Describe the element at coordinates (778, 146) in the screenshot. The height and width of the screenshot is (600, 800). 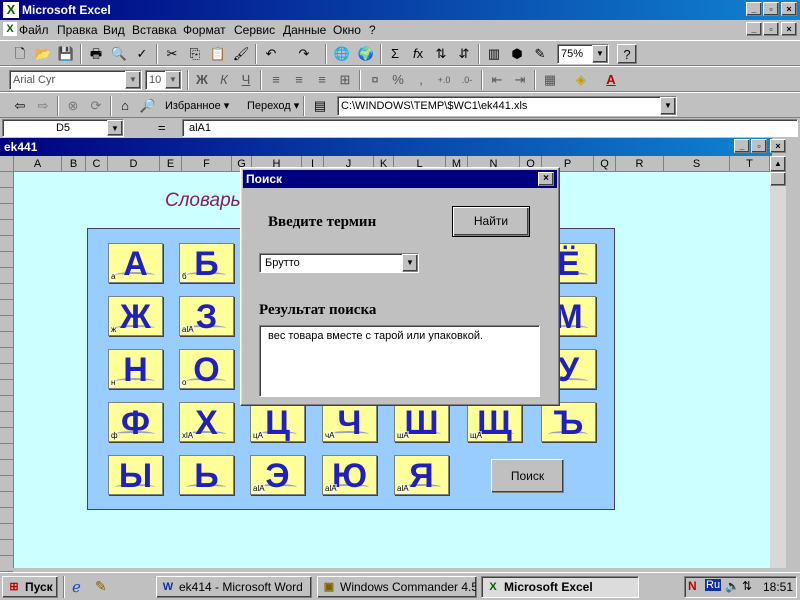
I see `wb-close-button: ×` at that location.